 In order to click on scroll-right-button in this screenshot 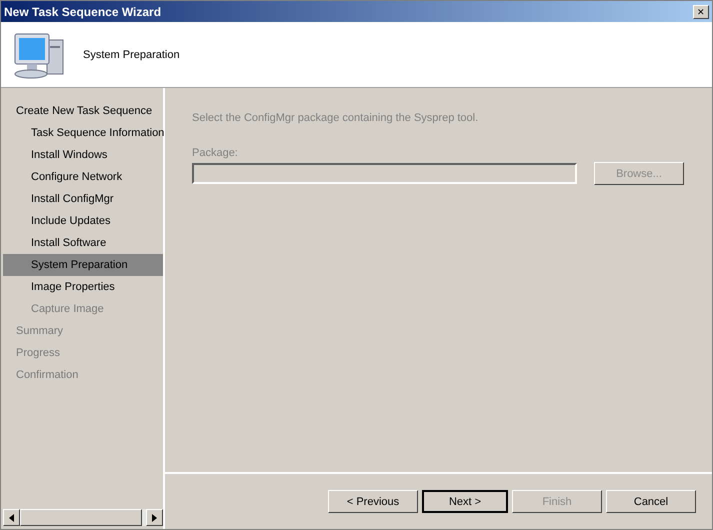, I will do `click(154, 517)`.